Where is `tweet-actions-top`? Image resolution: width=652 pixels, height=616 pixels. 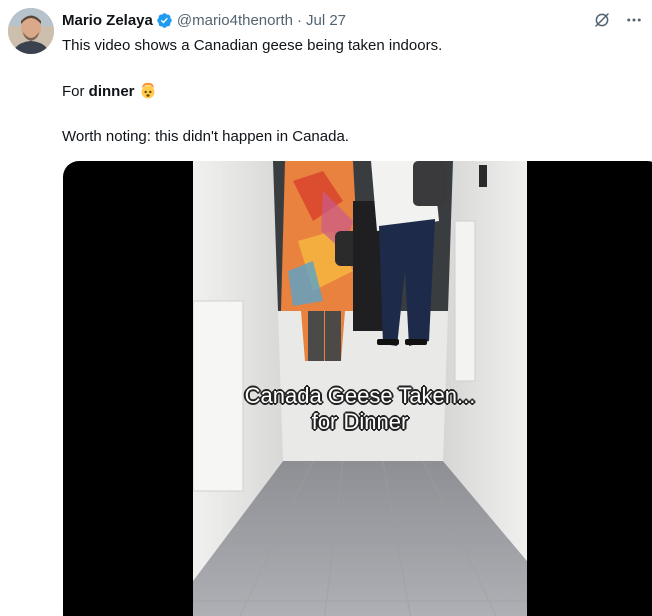
tweet-actions-top is located at coordinates (618, 20).